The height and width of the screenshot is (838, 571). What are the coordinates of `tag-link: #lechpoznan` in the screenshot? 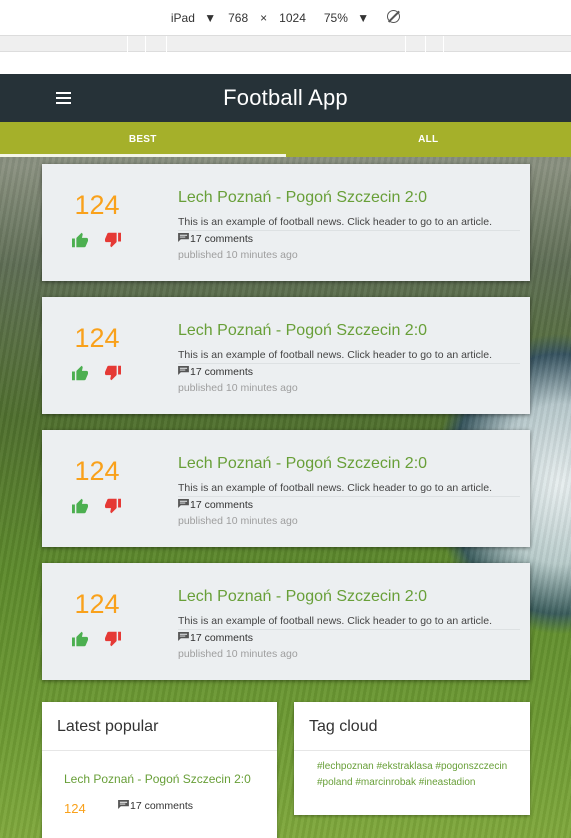 It's located at (345, 766).